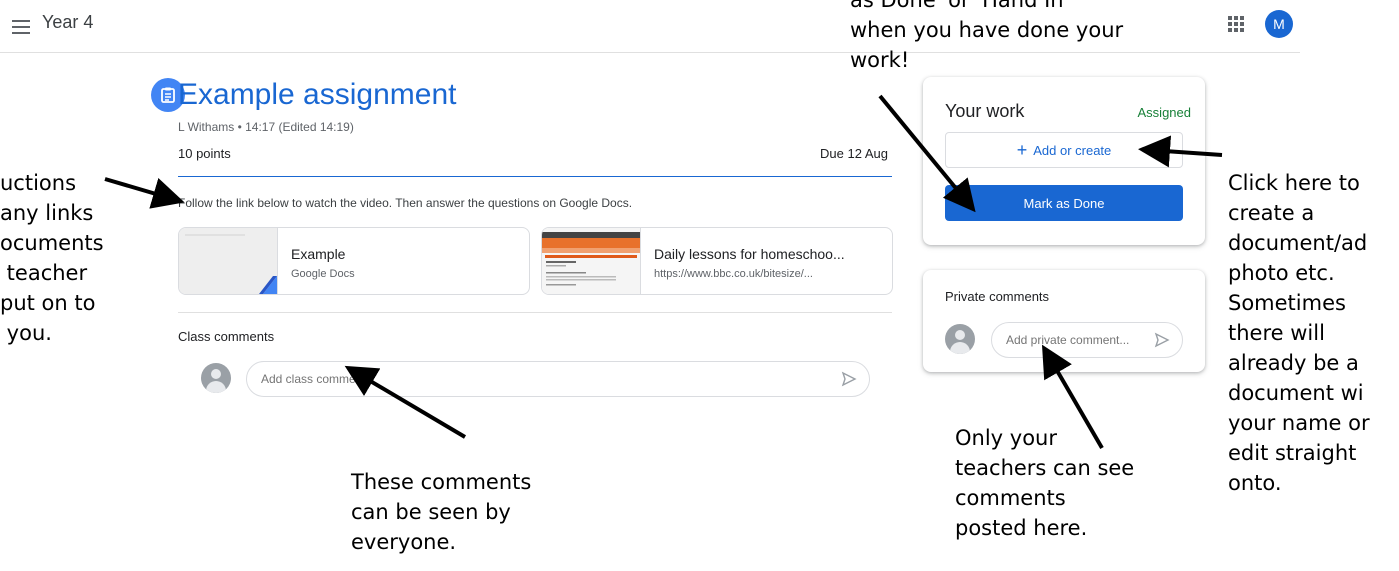 Image resolution: width=1399 pixels, height=571 pixels. I want to click on assignment-title: Example assignment, so click(317, 94).